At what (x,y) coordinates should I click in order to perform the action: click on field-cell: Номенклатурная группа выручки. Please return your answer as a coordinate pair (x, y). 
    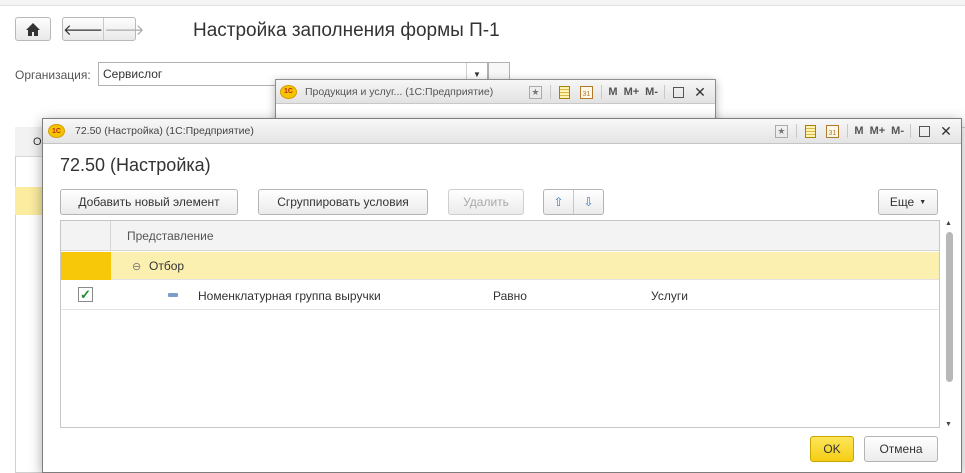
    Looking at the image, I should click on (289, 296).